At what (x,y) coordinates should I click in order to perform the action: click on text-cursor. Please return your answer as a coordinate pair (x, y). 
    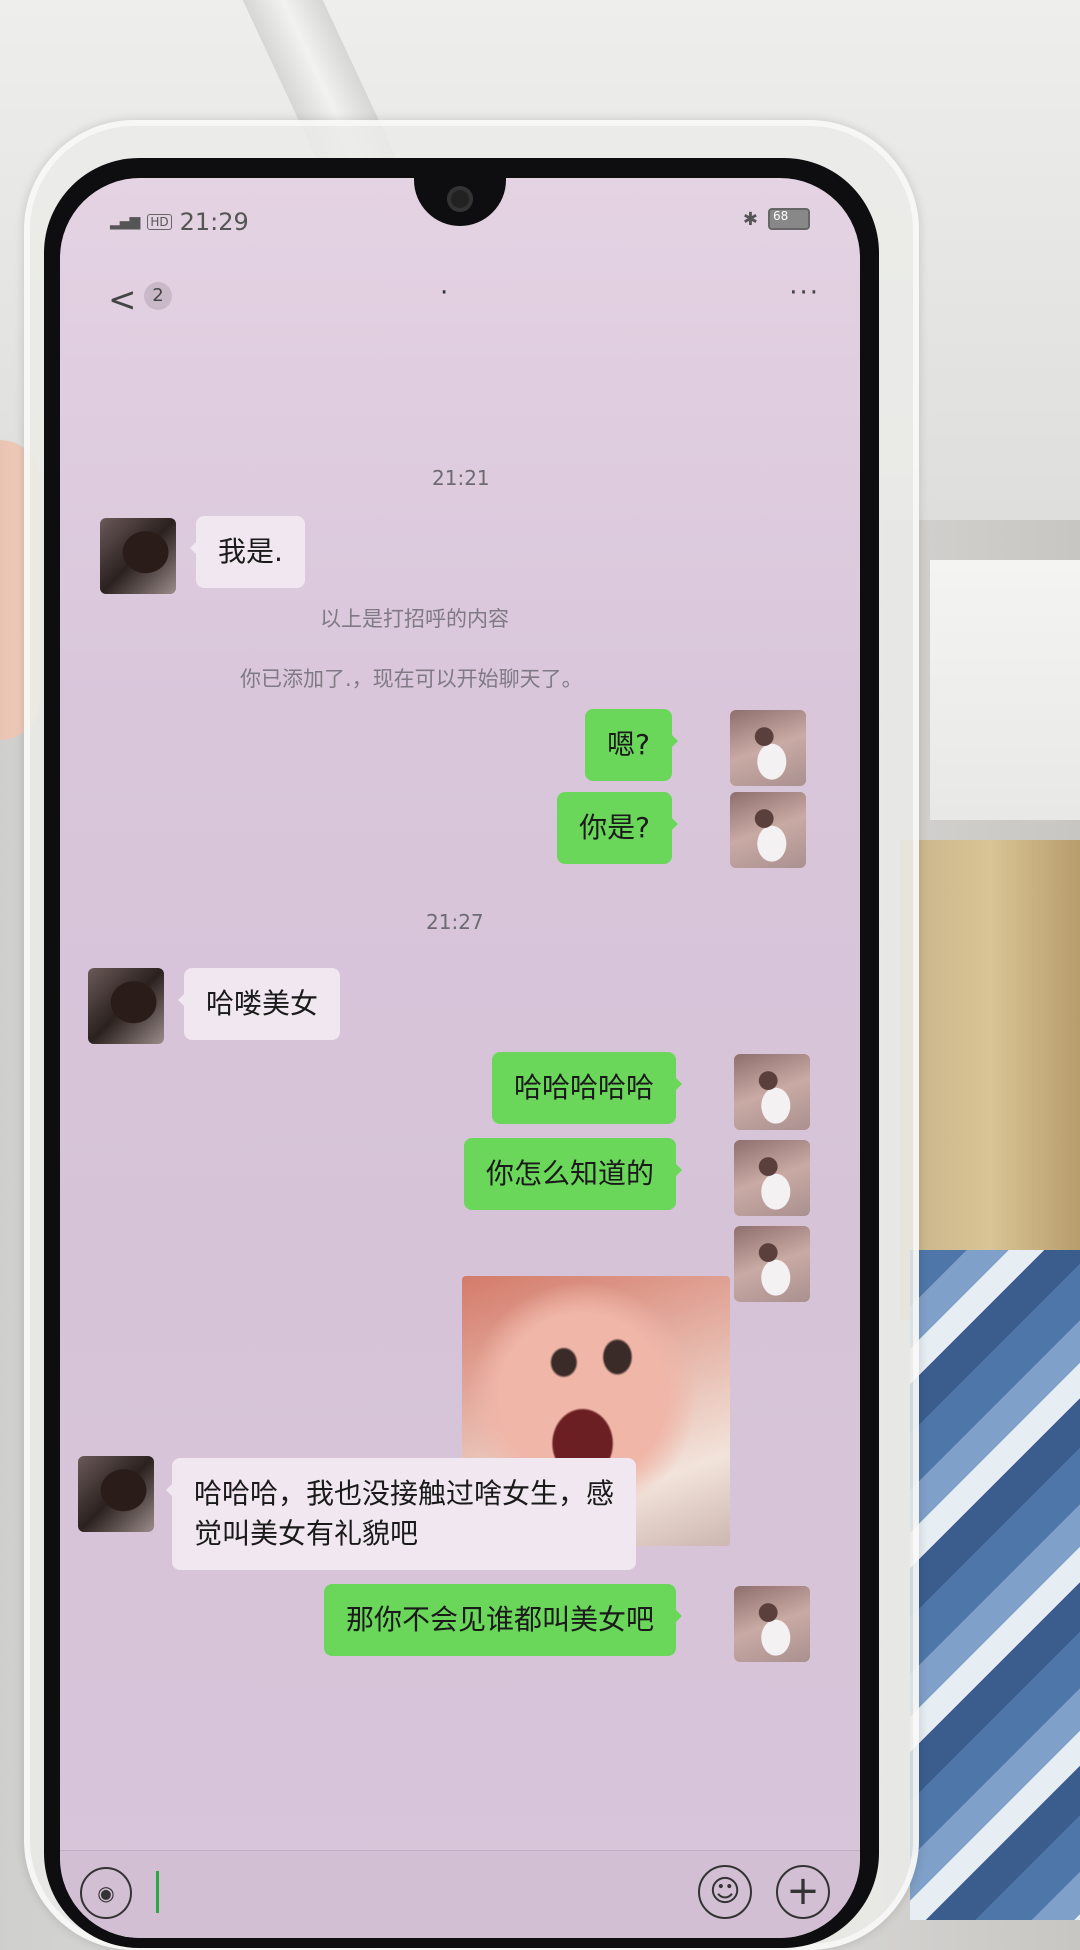
    Looking at the image, I should click on (157, 1892).